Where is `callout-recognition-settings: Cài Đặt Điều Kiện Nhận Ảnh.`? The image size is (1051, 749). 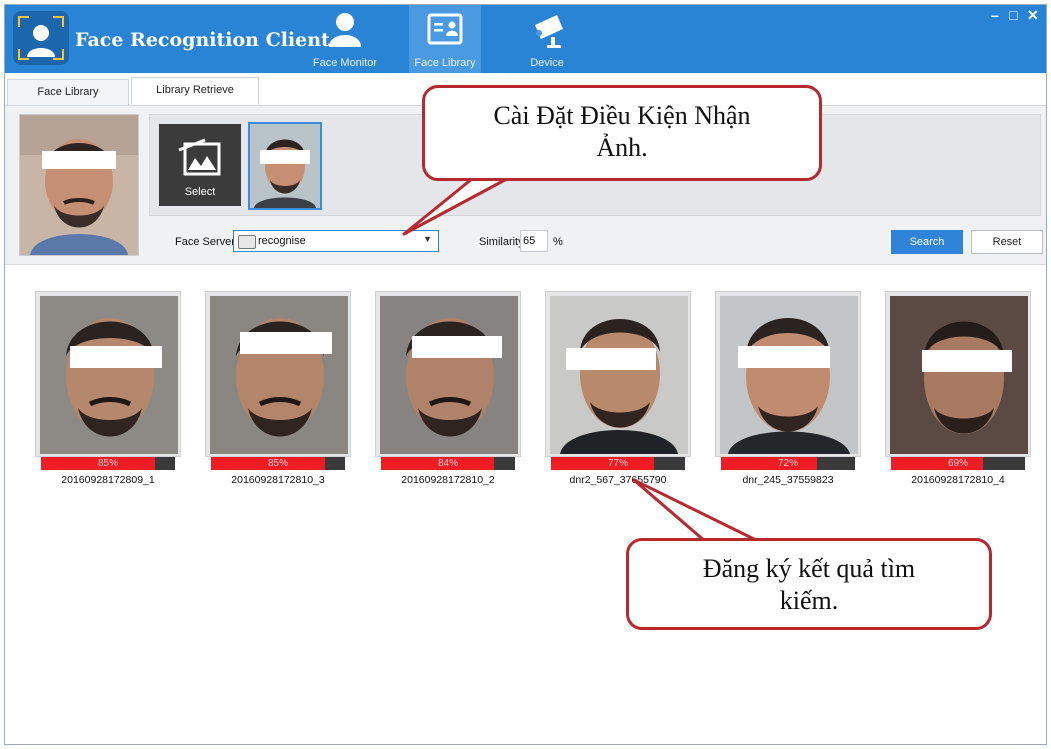 callout-recognition-settings: Cài Đặt Điều Kiện Nhận Ảnh. is located at coordinates (622, 133).